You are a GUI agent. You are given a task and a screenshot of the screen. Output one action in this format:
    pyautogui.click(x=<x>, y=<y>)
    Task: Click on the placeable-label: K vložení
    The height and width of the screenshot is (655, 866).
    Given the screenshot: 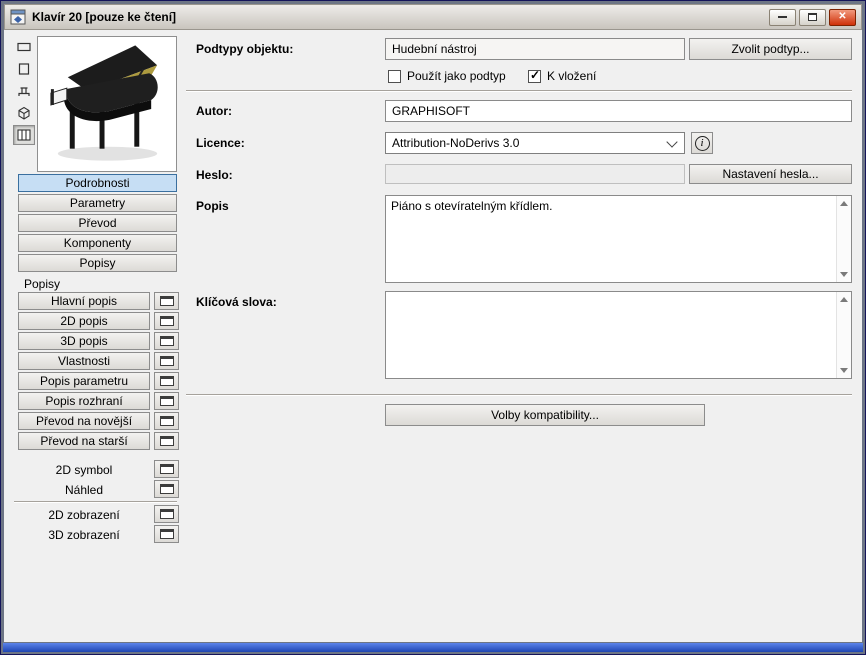 What is the action you would take?
    pyautogui.click(x=572, y=76)
    